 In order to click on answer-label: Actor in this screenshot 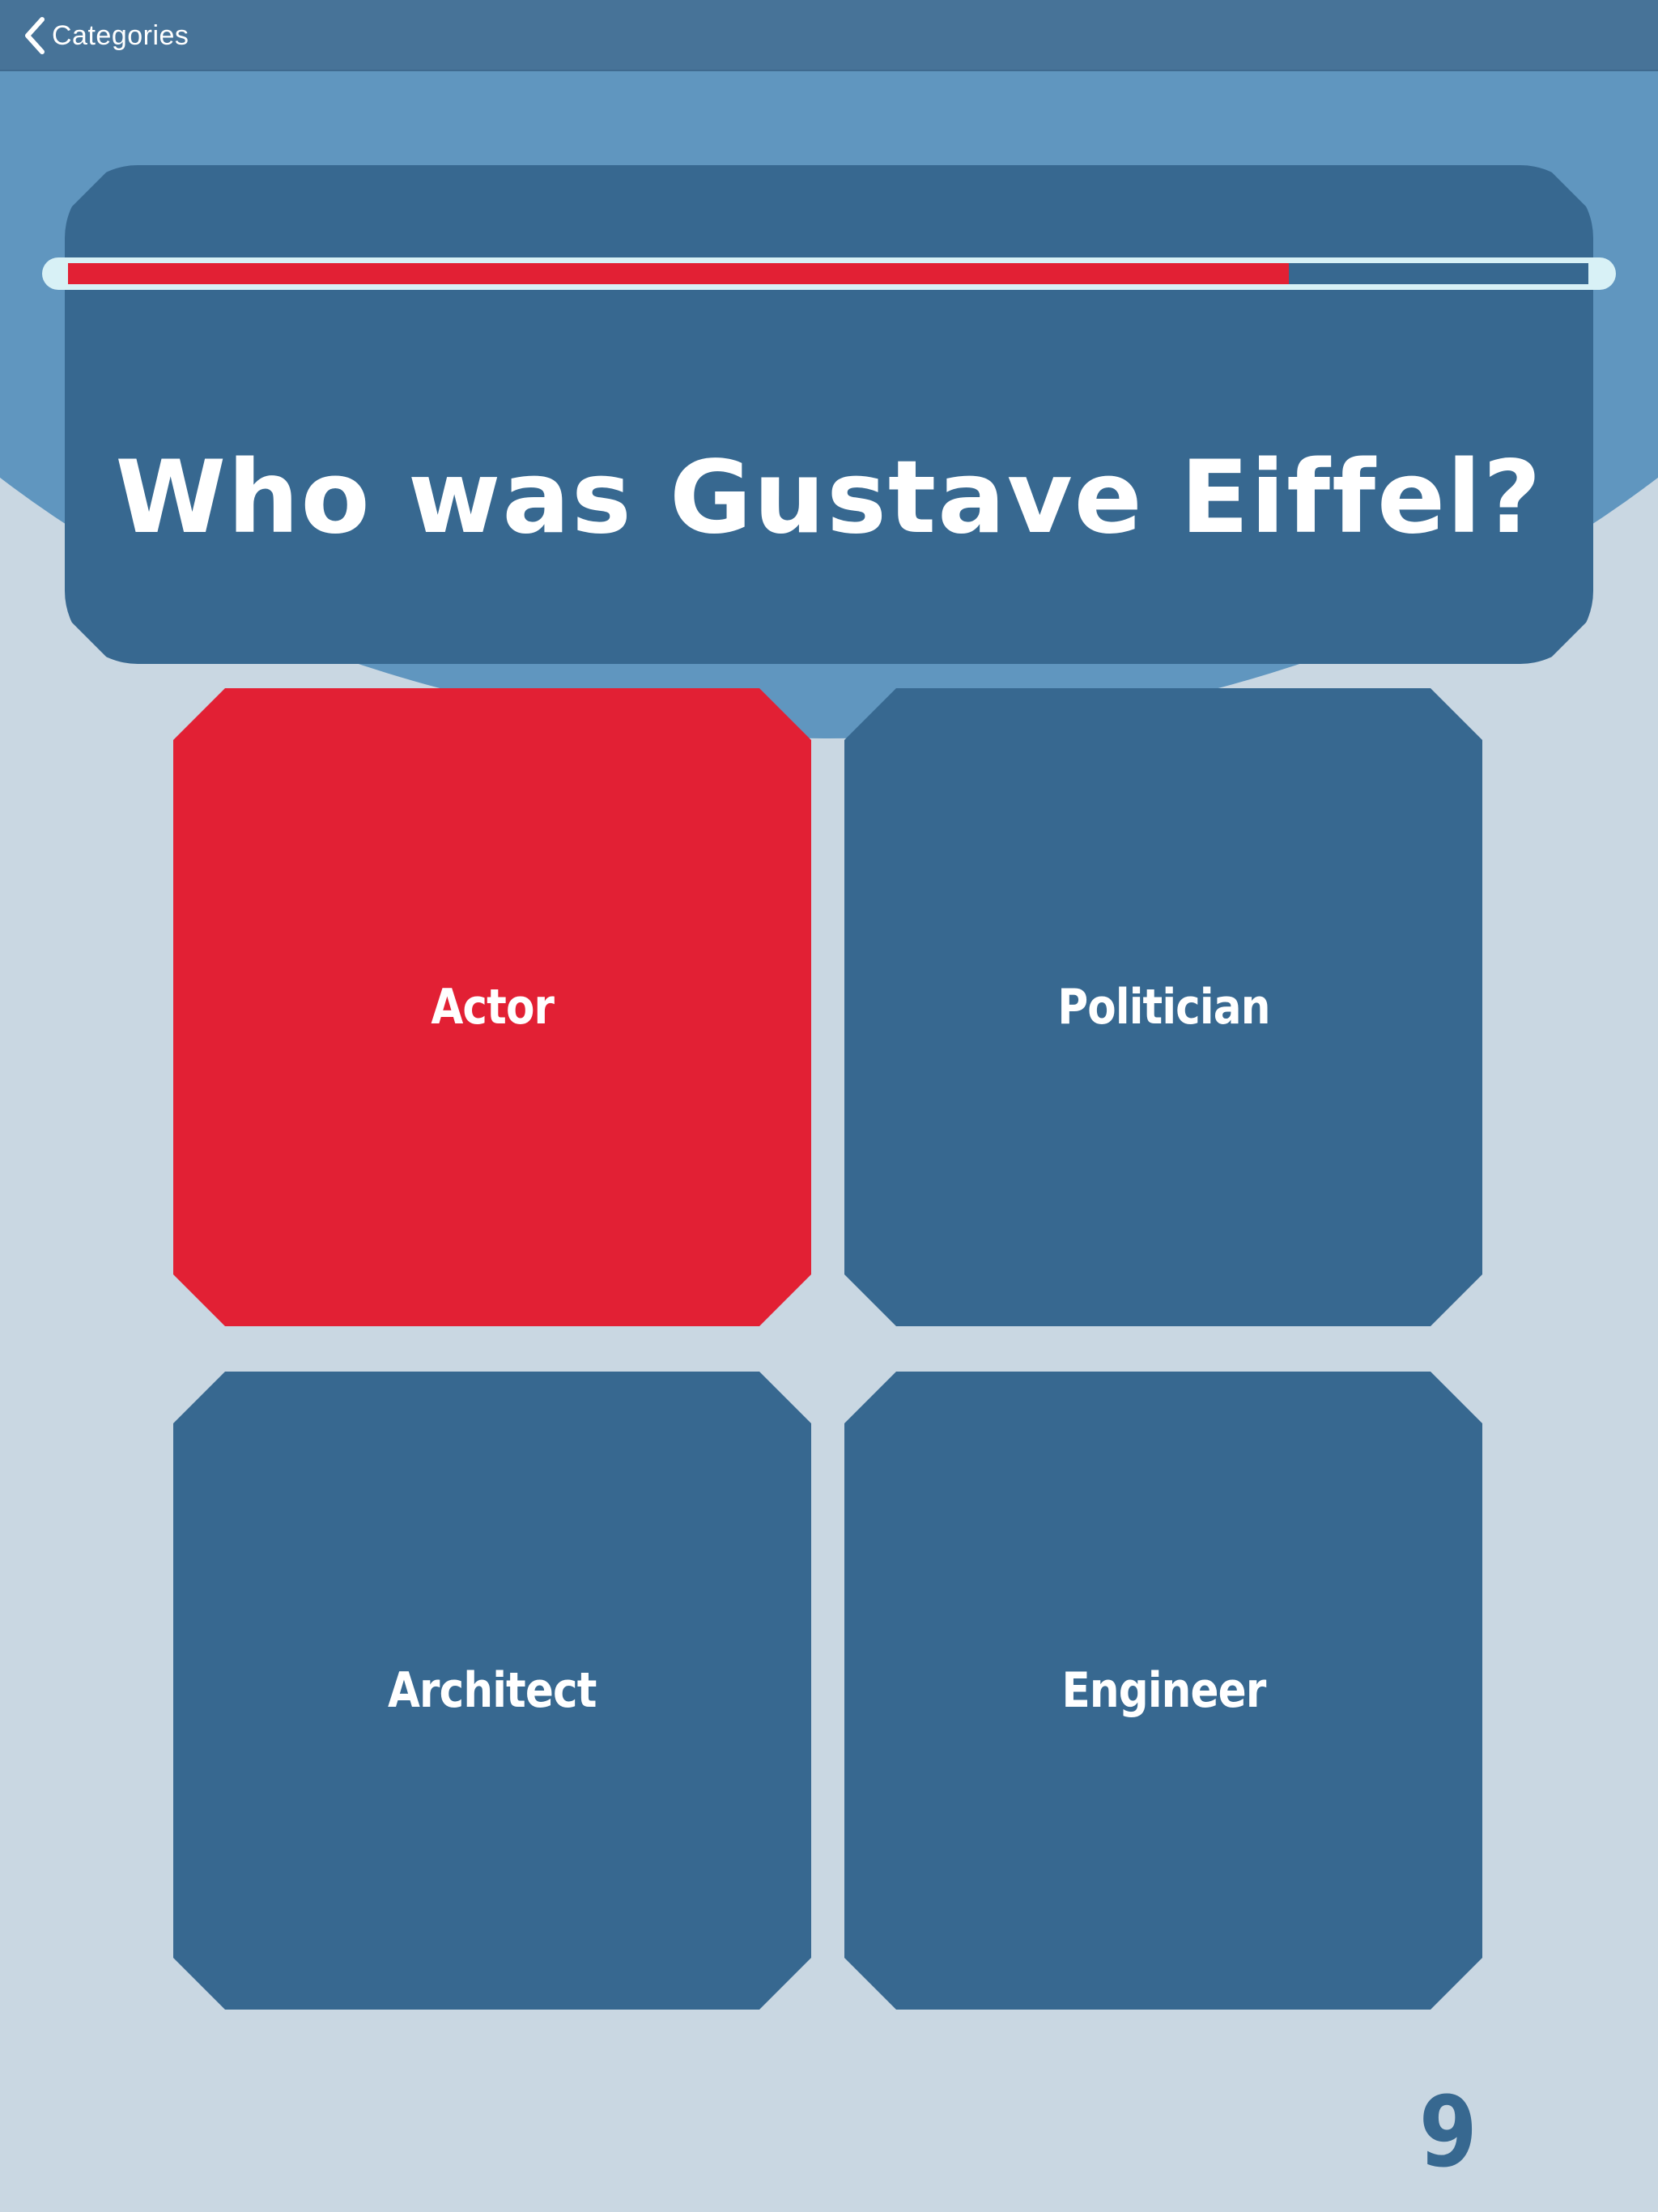, I will do `click(493, 1008)`.